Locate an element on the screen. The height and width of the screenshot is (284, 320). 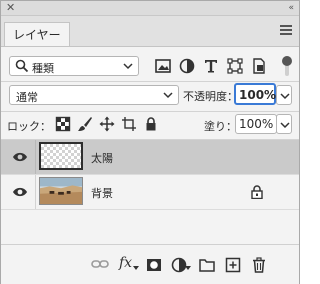
blend-mode-select: 通常 is located at coordinates (94, 95).